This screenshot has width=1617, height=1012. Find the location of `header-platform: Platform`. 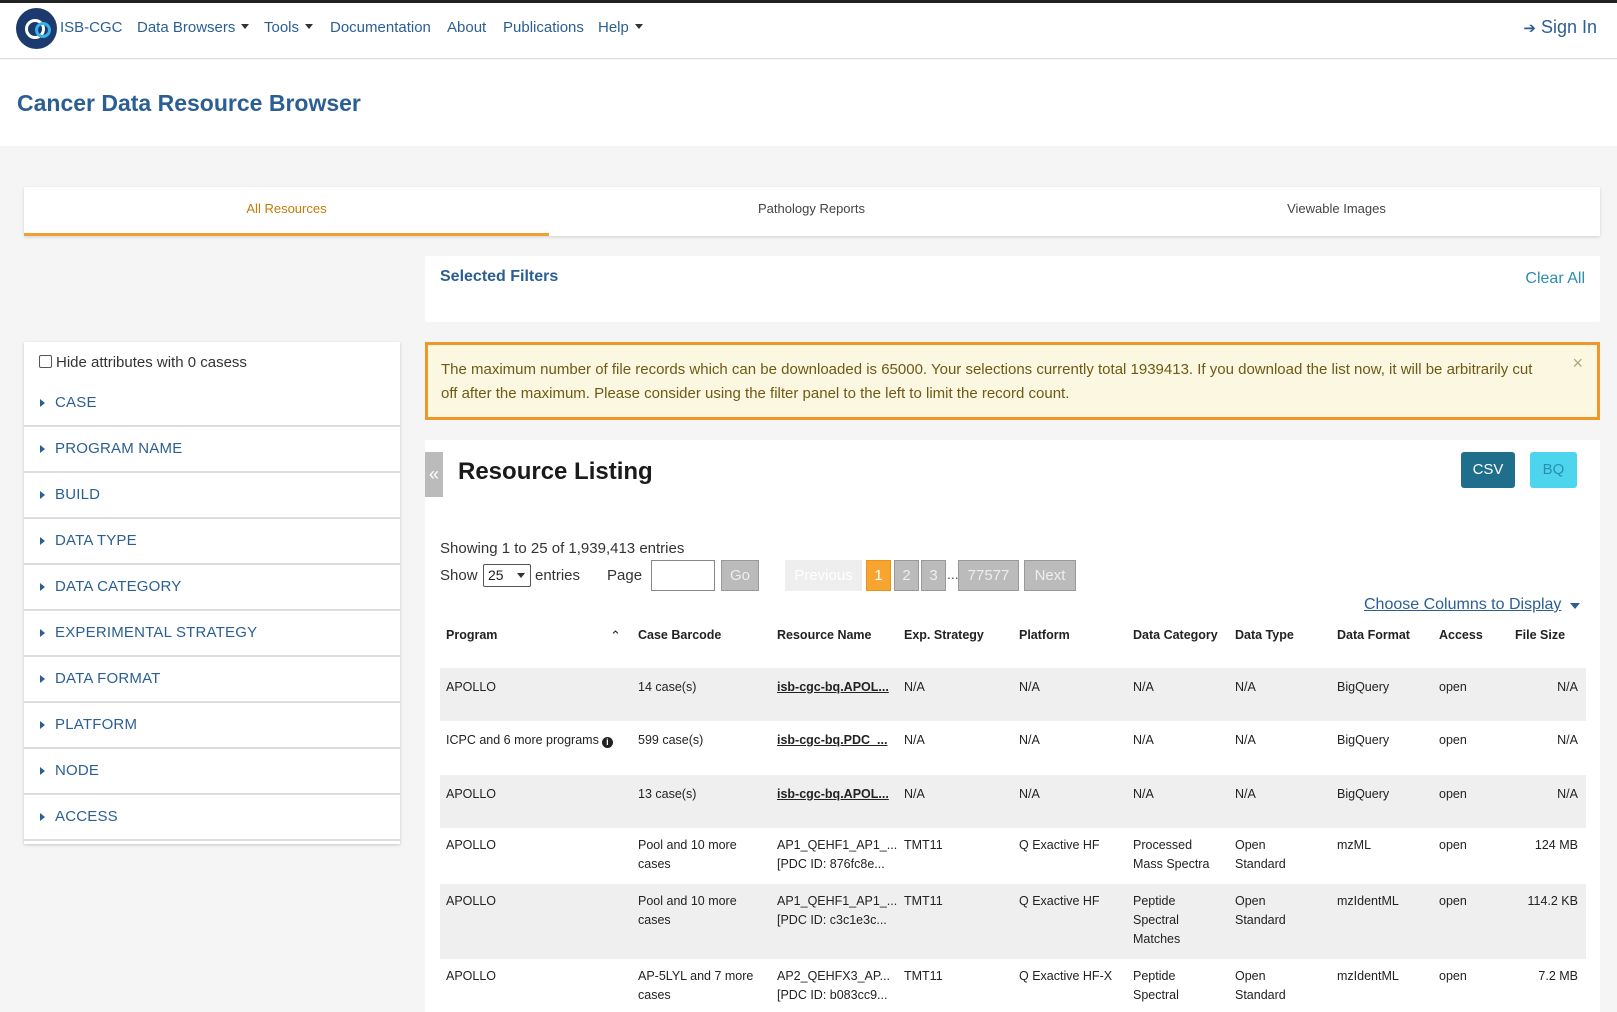

header-platform: Platform is located at coordinates (1044, 635).